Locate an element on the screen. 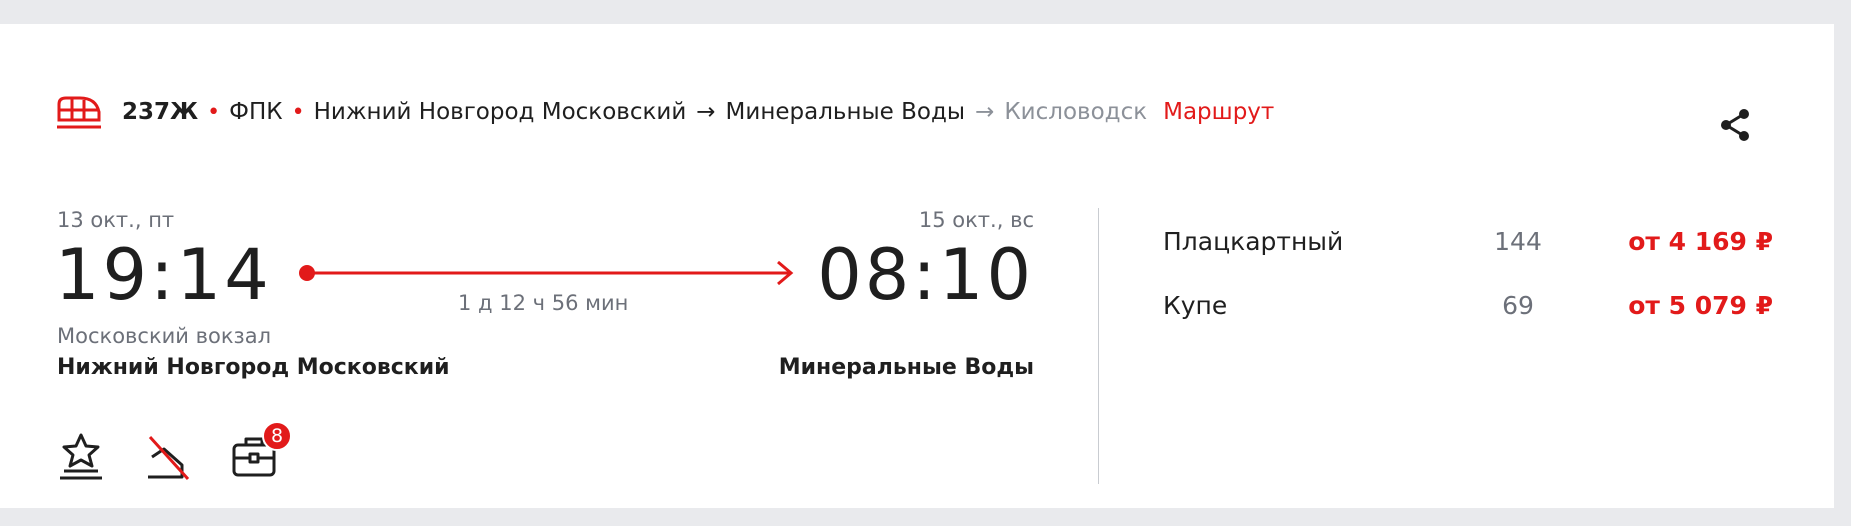 The width and height of the screenshot is (1851, 526). carrier: ФПК is located at coordinates (256, 112).